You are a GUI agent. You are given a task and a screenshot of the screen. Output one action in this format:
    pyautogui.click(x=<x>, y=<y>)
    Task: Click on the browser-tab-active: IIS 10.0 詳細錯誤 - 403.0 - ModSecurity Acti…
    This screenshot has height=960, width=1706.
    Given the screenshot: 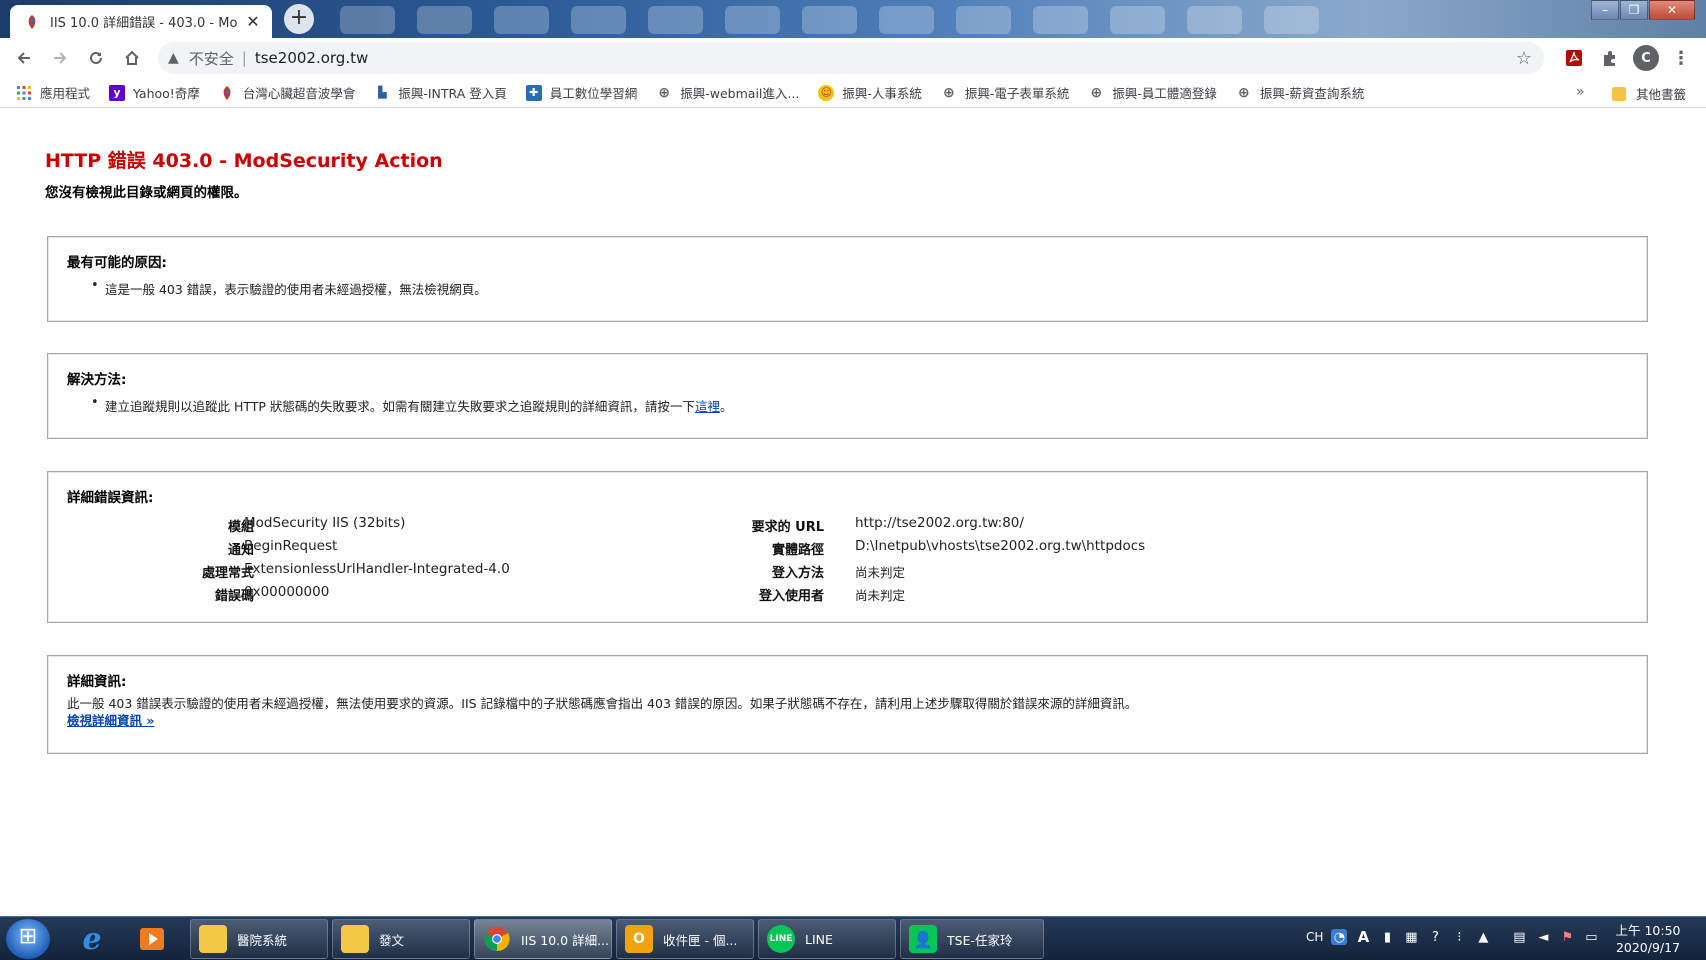 What is the action you would take?
    pyautogui.click(x=141, y=21)
    